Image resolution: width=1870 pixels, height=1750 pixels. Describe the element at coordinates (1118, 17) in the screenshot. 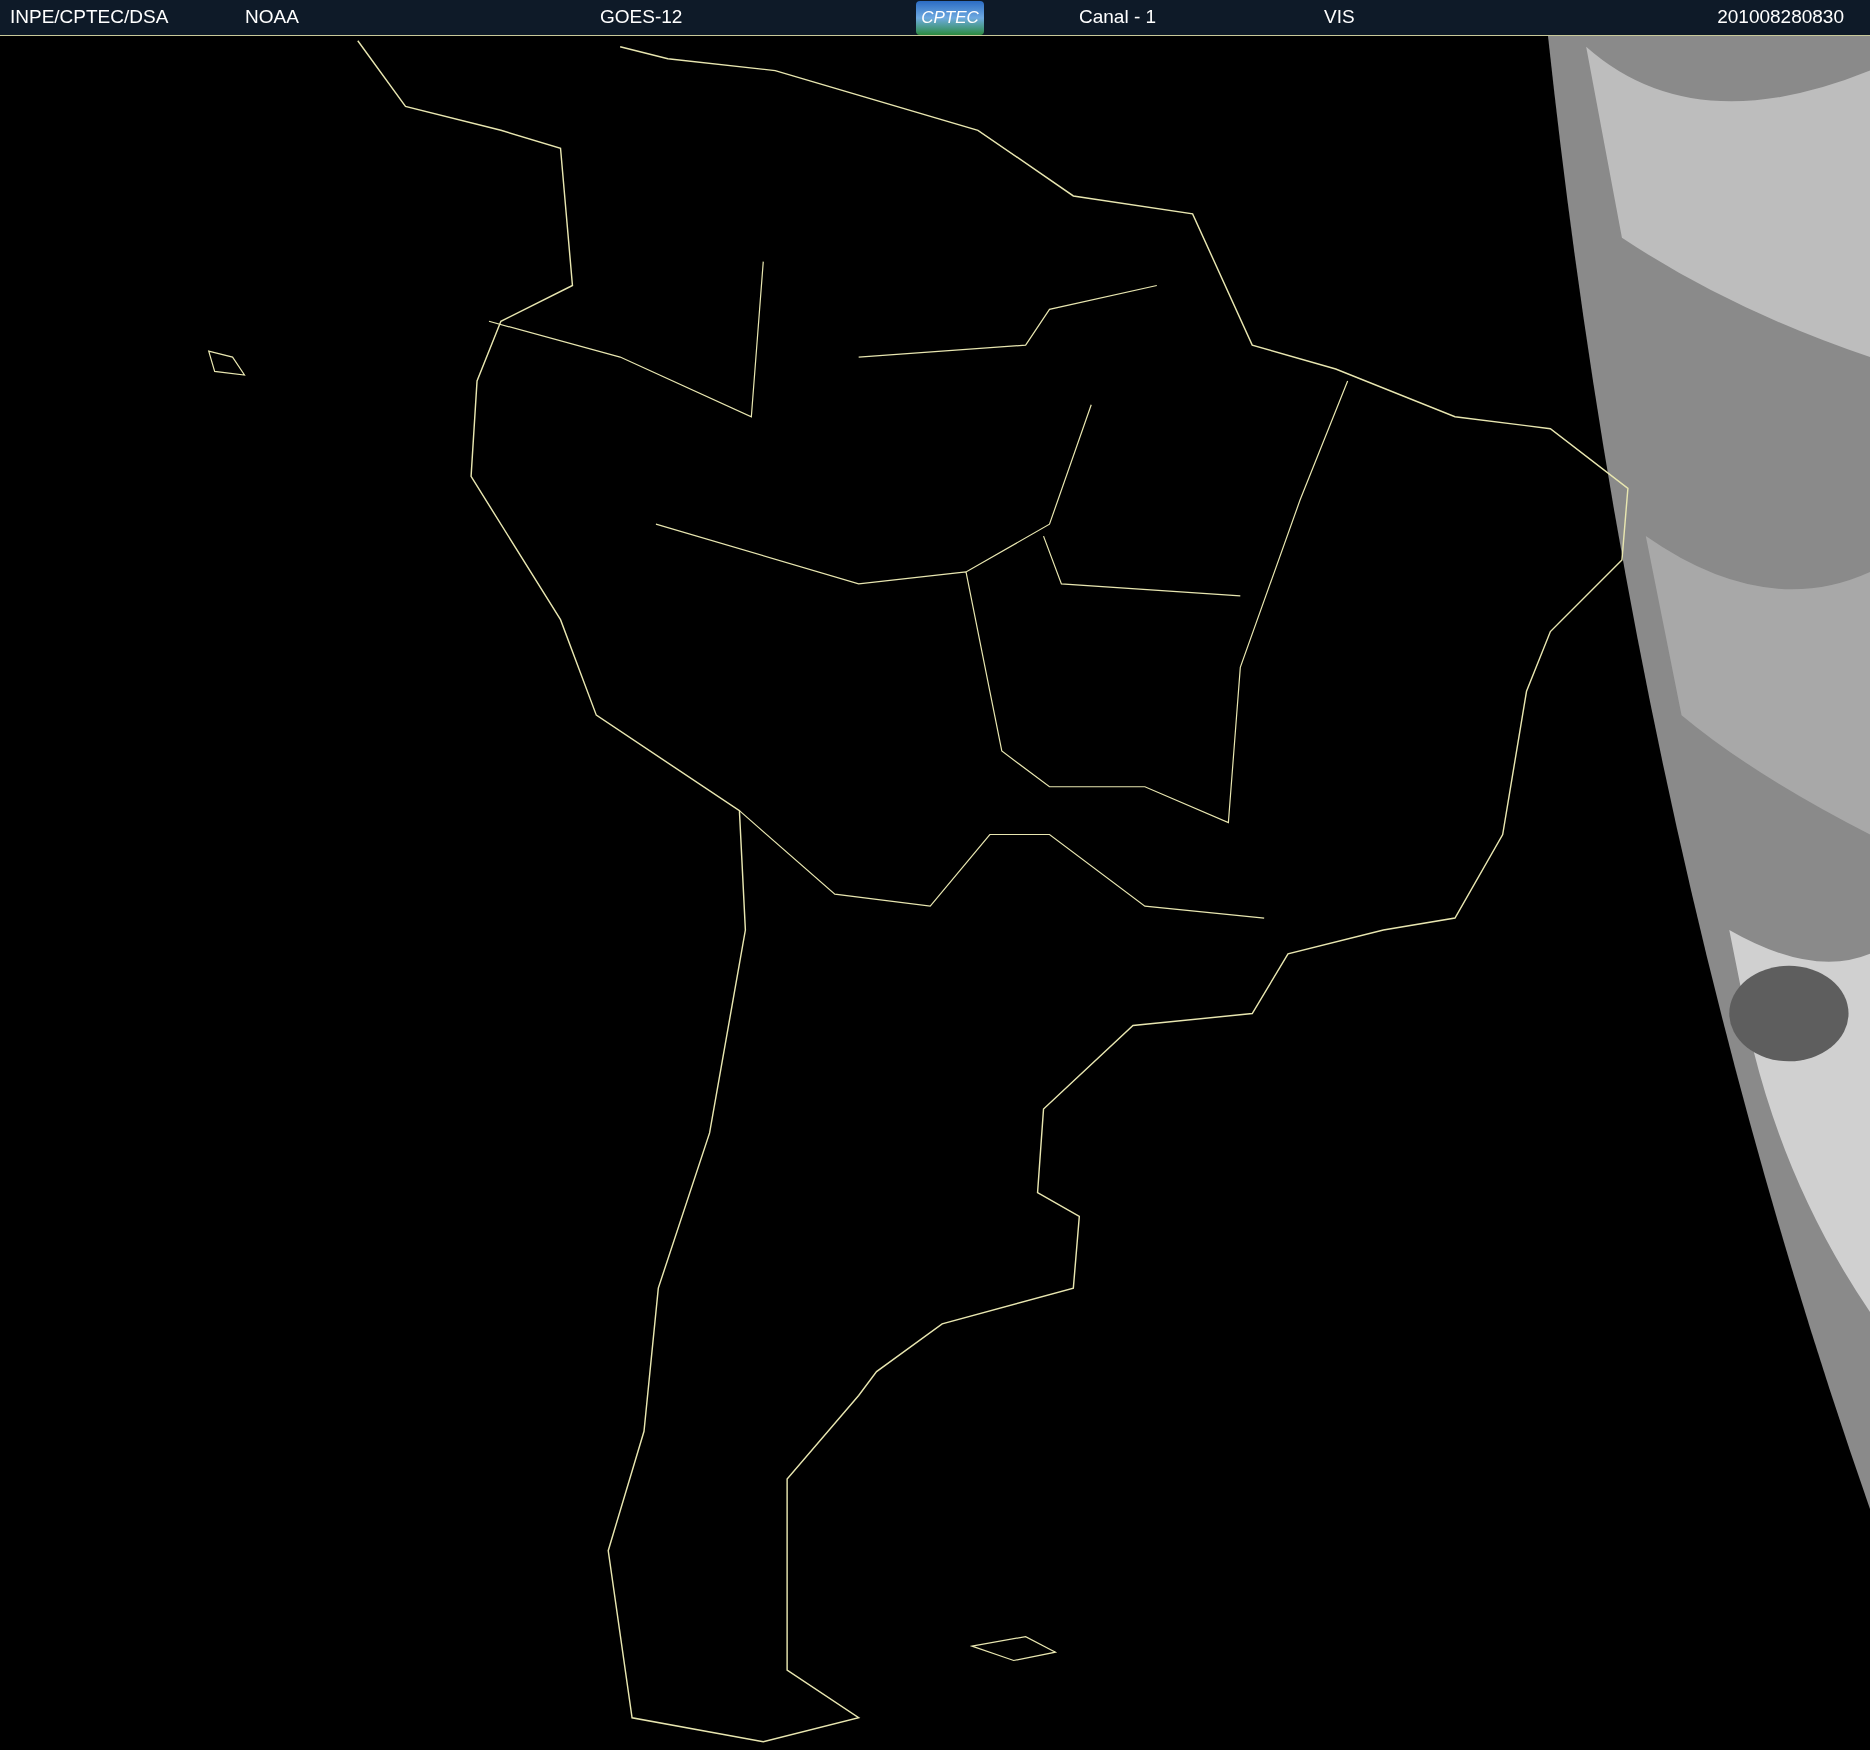

I see `channel-label: Canal - 1` at that location.